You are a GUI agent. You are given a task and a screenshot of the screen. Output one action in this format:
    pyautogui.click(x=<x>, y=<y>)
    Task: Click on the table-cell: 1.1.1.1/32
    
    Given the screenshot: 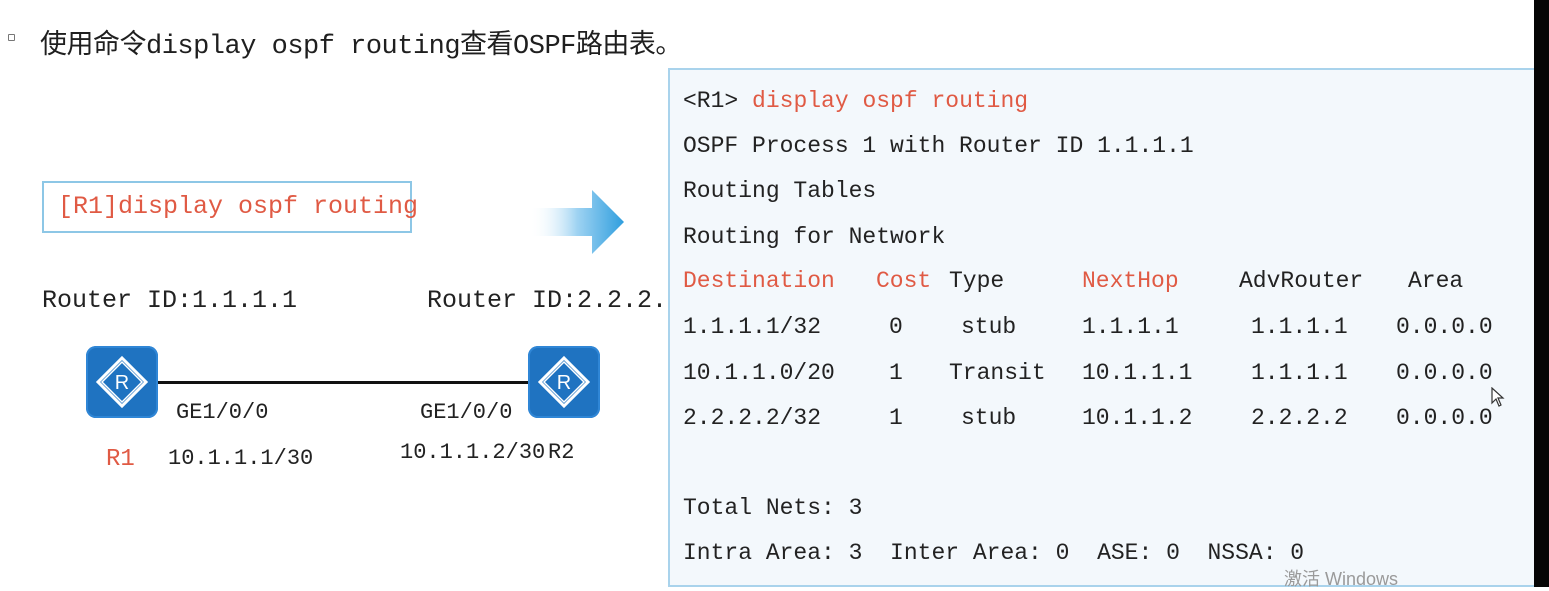 What is the action you would take?
    pyautogui.click(x=752, y=327)
    